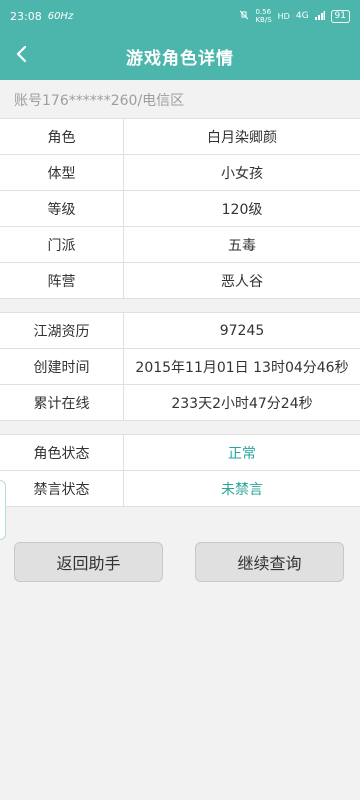 The height and width of the screenshot is (800, 360). I want to click on signal-icon, so click(319, 16).